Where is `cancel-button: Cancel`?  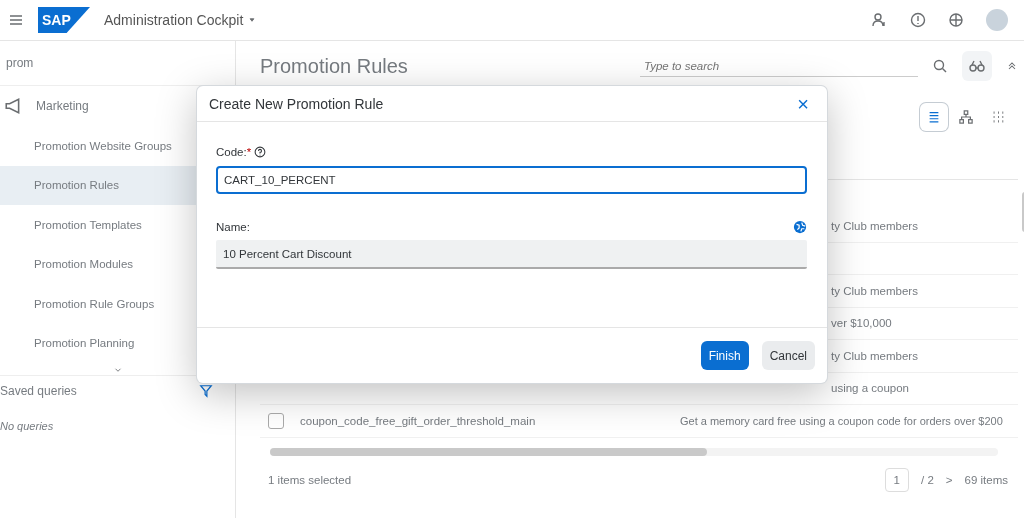
cancel-button: Cancel is located at coordinates (788, 355).